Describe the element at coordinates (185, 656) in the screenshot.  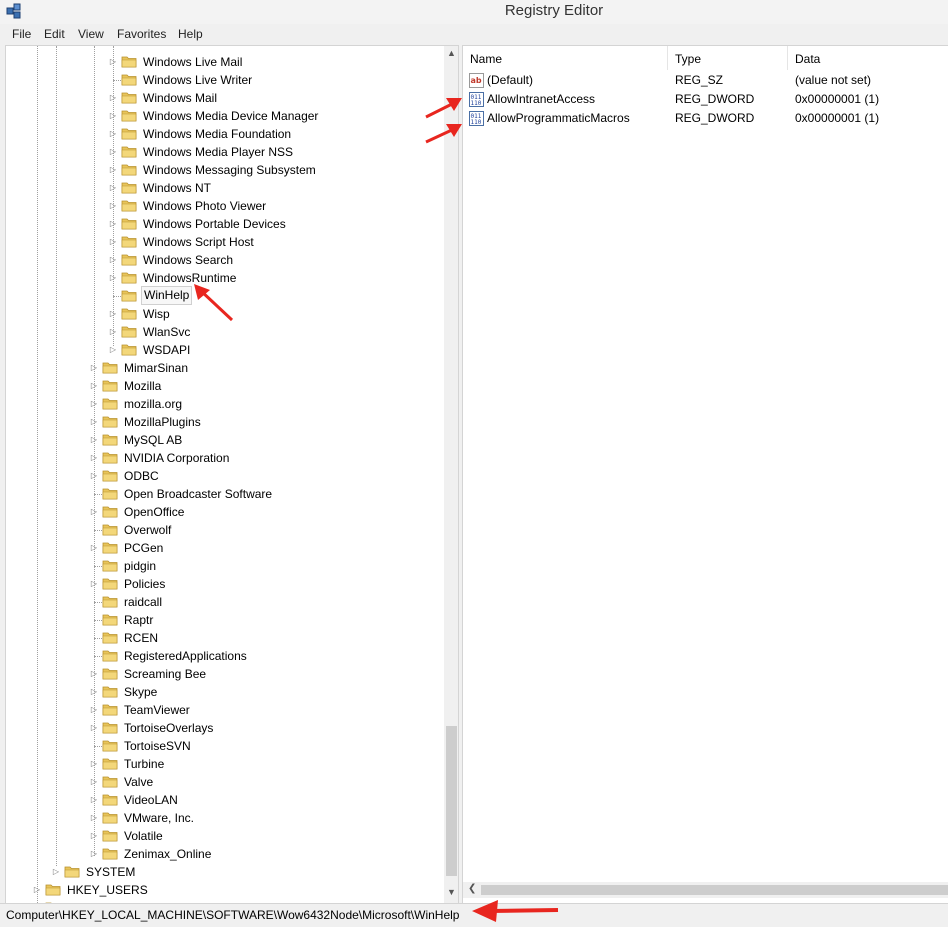
I see `tree-node-label: RegisteredApplications` at that location.